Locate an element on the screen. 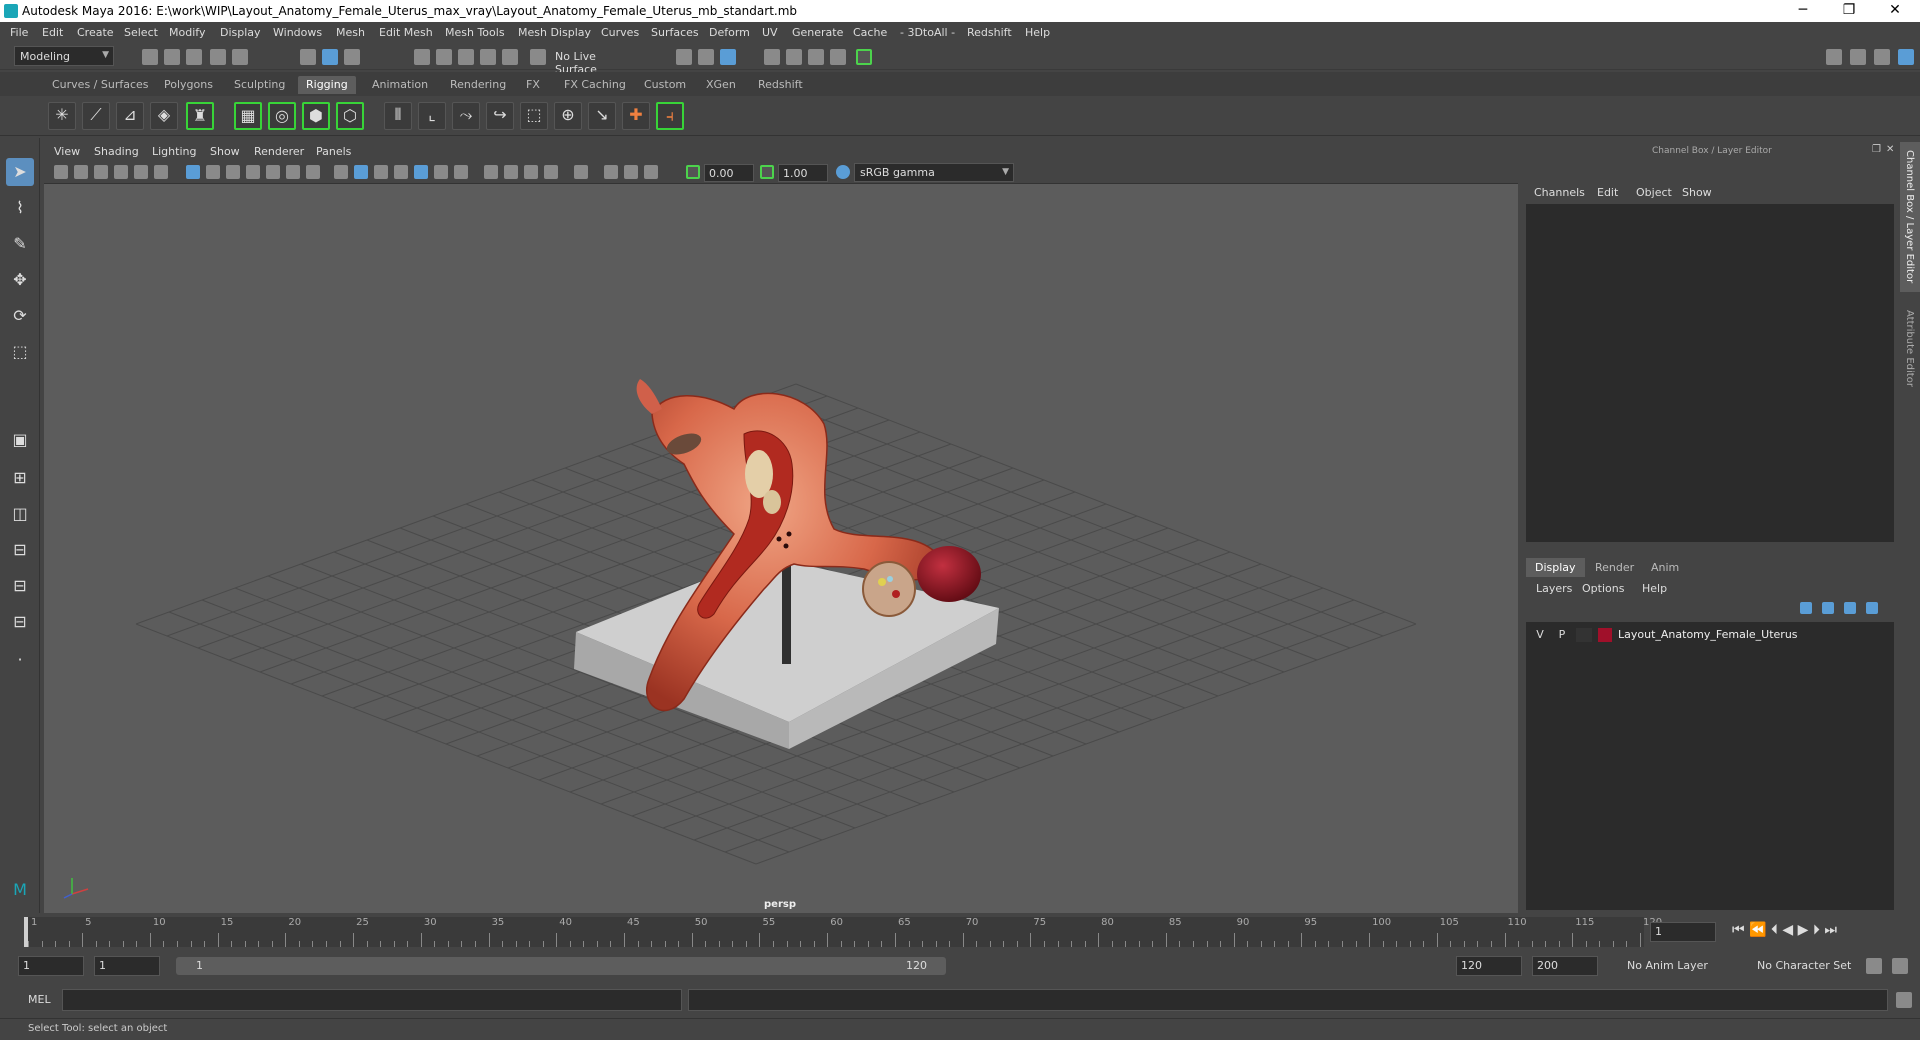 Image resolution: width=1920 pixels, height=1040 pixels. wireframe-on-shaded-icon is located at coordinates (401, 172).